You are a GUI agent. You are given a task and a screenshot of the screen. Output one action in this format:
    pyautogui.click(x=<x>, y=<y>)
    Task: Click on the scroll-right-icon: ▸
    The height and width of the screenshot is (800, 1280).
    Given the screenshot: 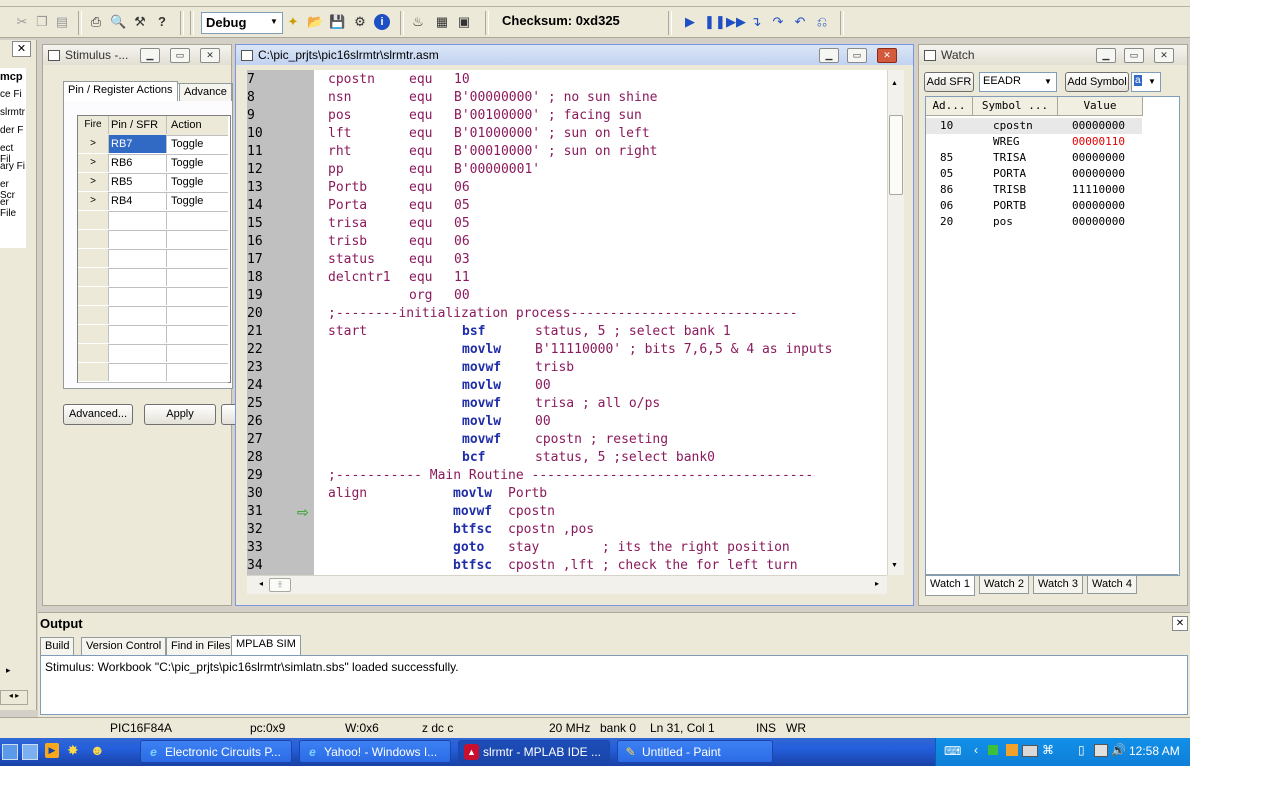 What is the action you would take?
    pyautogui.click(x=877, y=583)
    